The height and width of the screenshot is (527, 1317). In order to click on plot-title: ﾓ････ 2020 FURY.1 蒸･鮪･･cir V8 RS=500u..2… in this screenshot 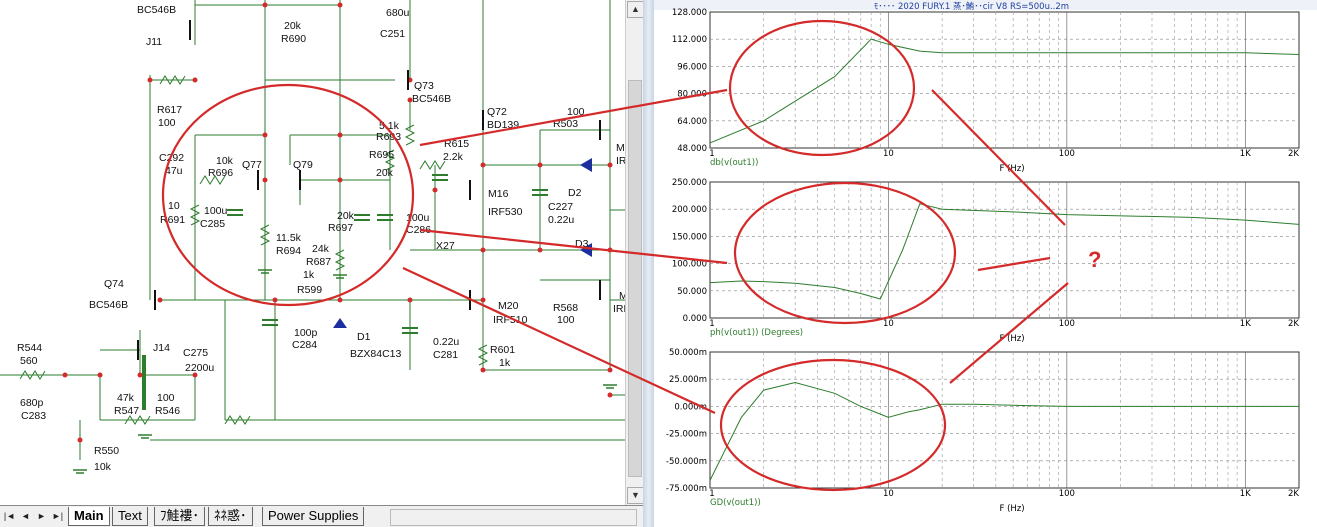, I will do `click(971, 6)`.